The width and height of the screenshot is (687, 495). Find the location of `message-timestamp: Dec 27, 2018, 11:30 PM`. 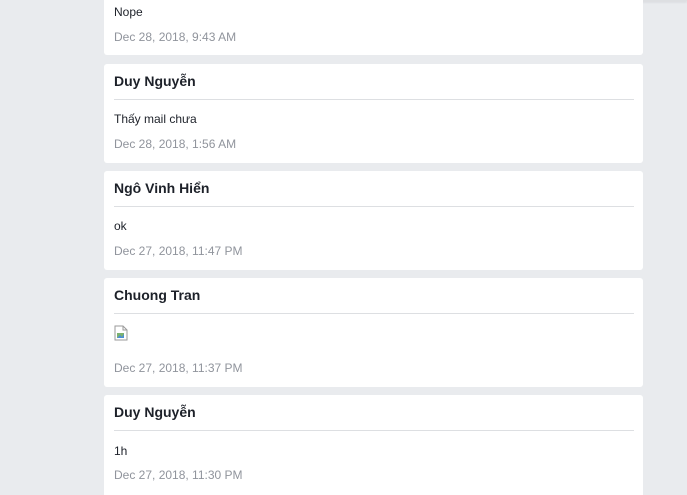

message-timestamp: Dec 27, 2018, 11:30 PM is located at coordinates (178, 475).